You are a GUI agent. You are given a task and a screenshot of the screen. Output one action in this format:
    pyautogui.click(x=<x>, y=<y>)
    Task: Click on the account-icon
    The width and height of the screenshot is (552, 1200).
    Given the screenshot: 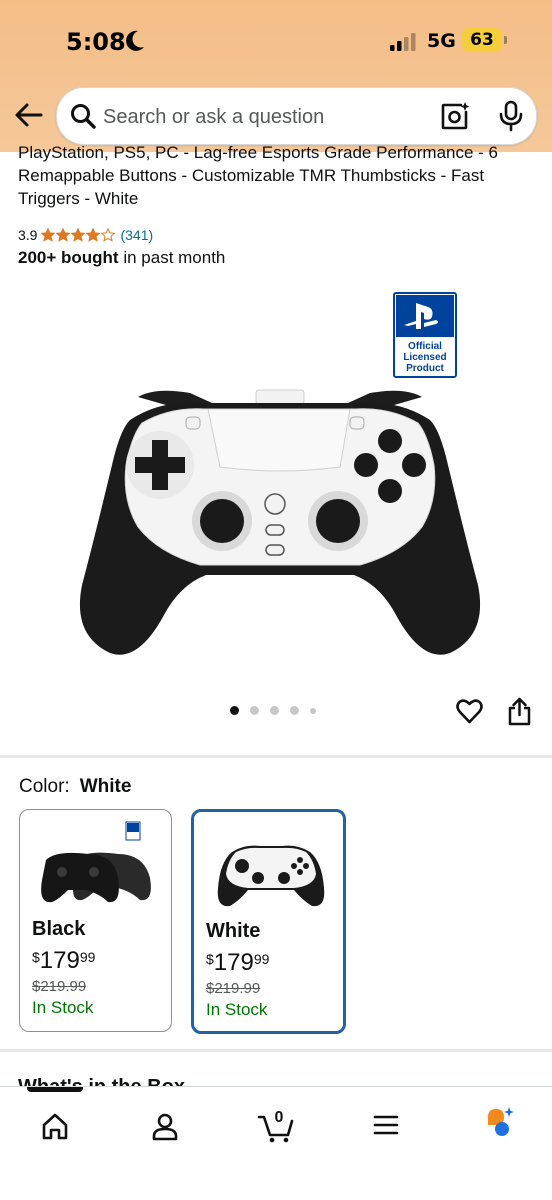 What is the action you would take?
    pyautogui.click(x=165, y=1127)
    